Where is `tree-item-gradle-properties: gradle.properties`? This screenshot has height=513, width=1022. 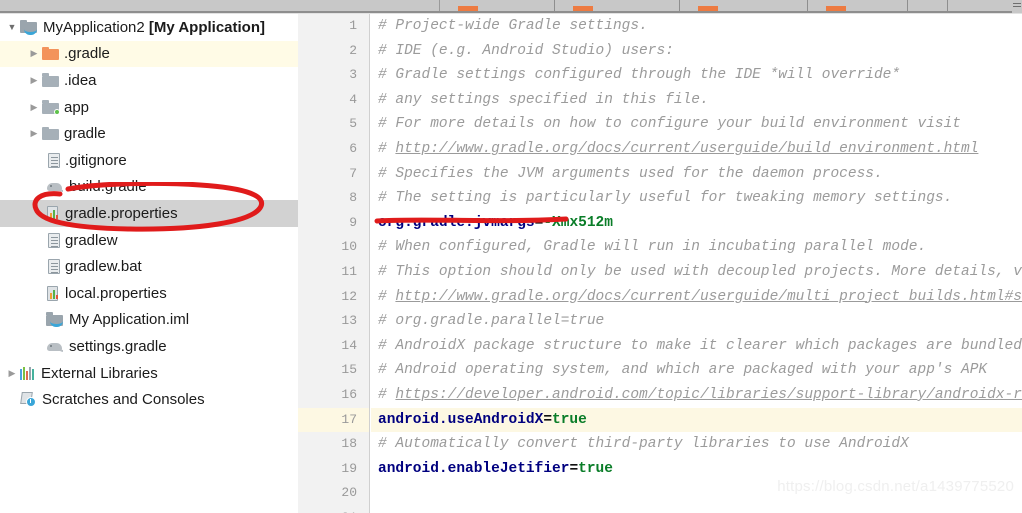 tree-item-gradle-properties: gradle.properties is located at coordinates (149, 213).